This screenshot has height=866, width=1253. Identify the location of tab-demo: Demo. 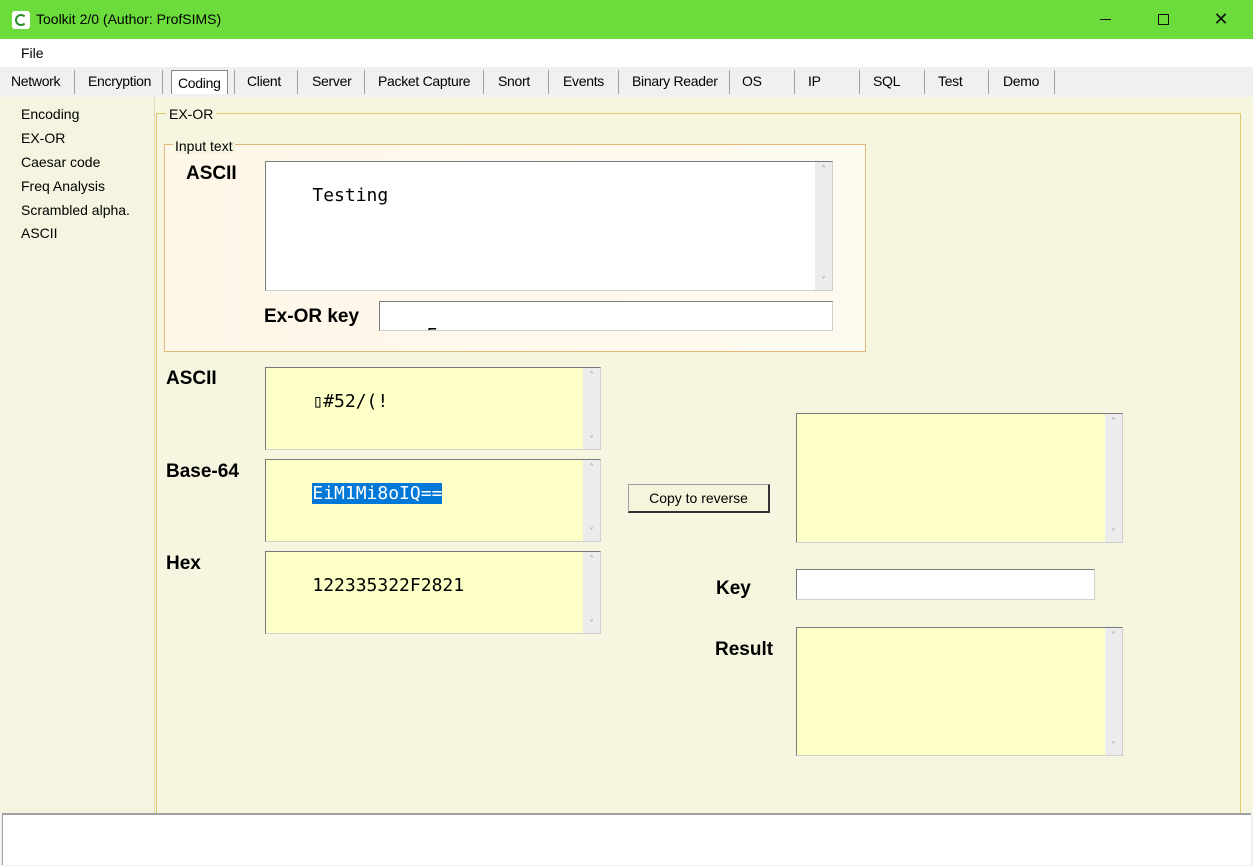
(1021, 81).